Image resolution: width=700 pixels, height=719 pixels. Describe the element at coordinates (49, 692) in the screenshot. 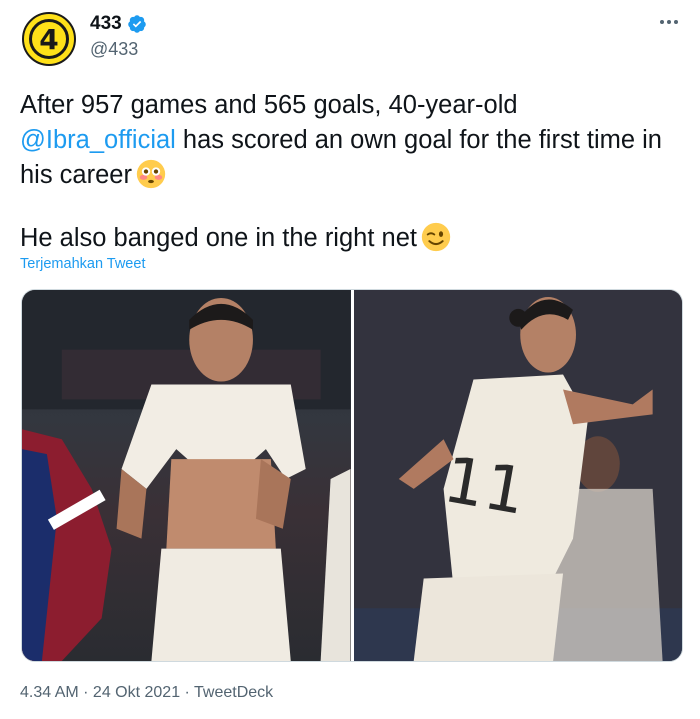

I see `tweet-time: 4.34 AM` at that location.